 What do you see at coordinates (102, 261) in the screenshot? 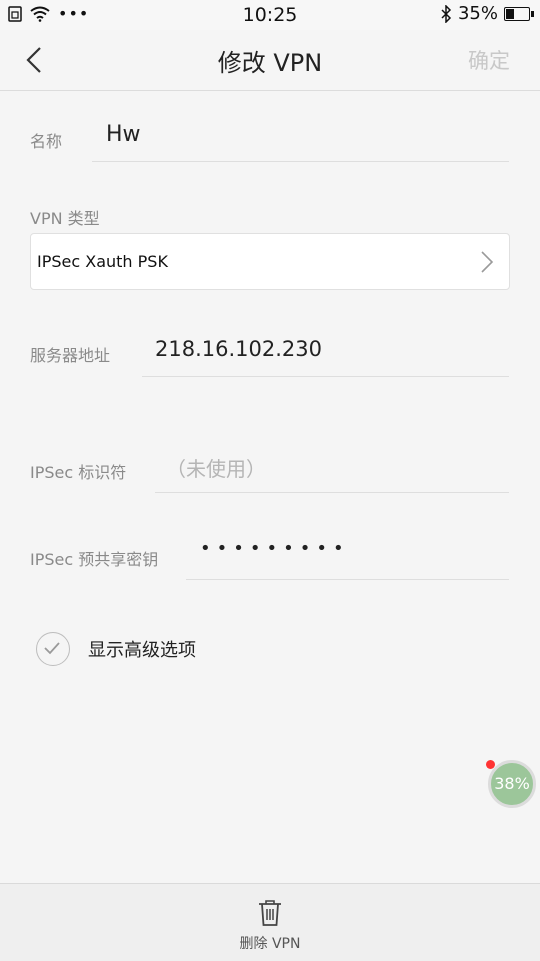
I see `vpn-type-value: IPSec Xauth PSK` at bounding box center [102, 261].